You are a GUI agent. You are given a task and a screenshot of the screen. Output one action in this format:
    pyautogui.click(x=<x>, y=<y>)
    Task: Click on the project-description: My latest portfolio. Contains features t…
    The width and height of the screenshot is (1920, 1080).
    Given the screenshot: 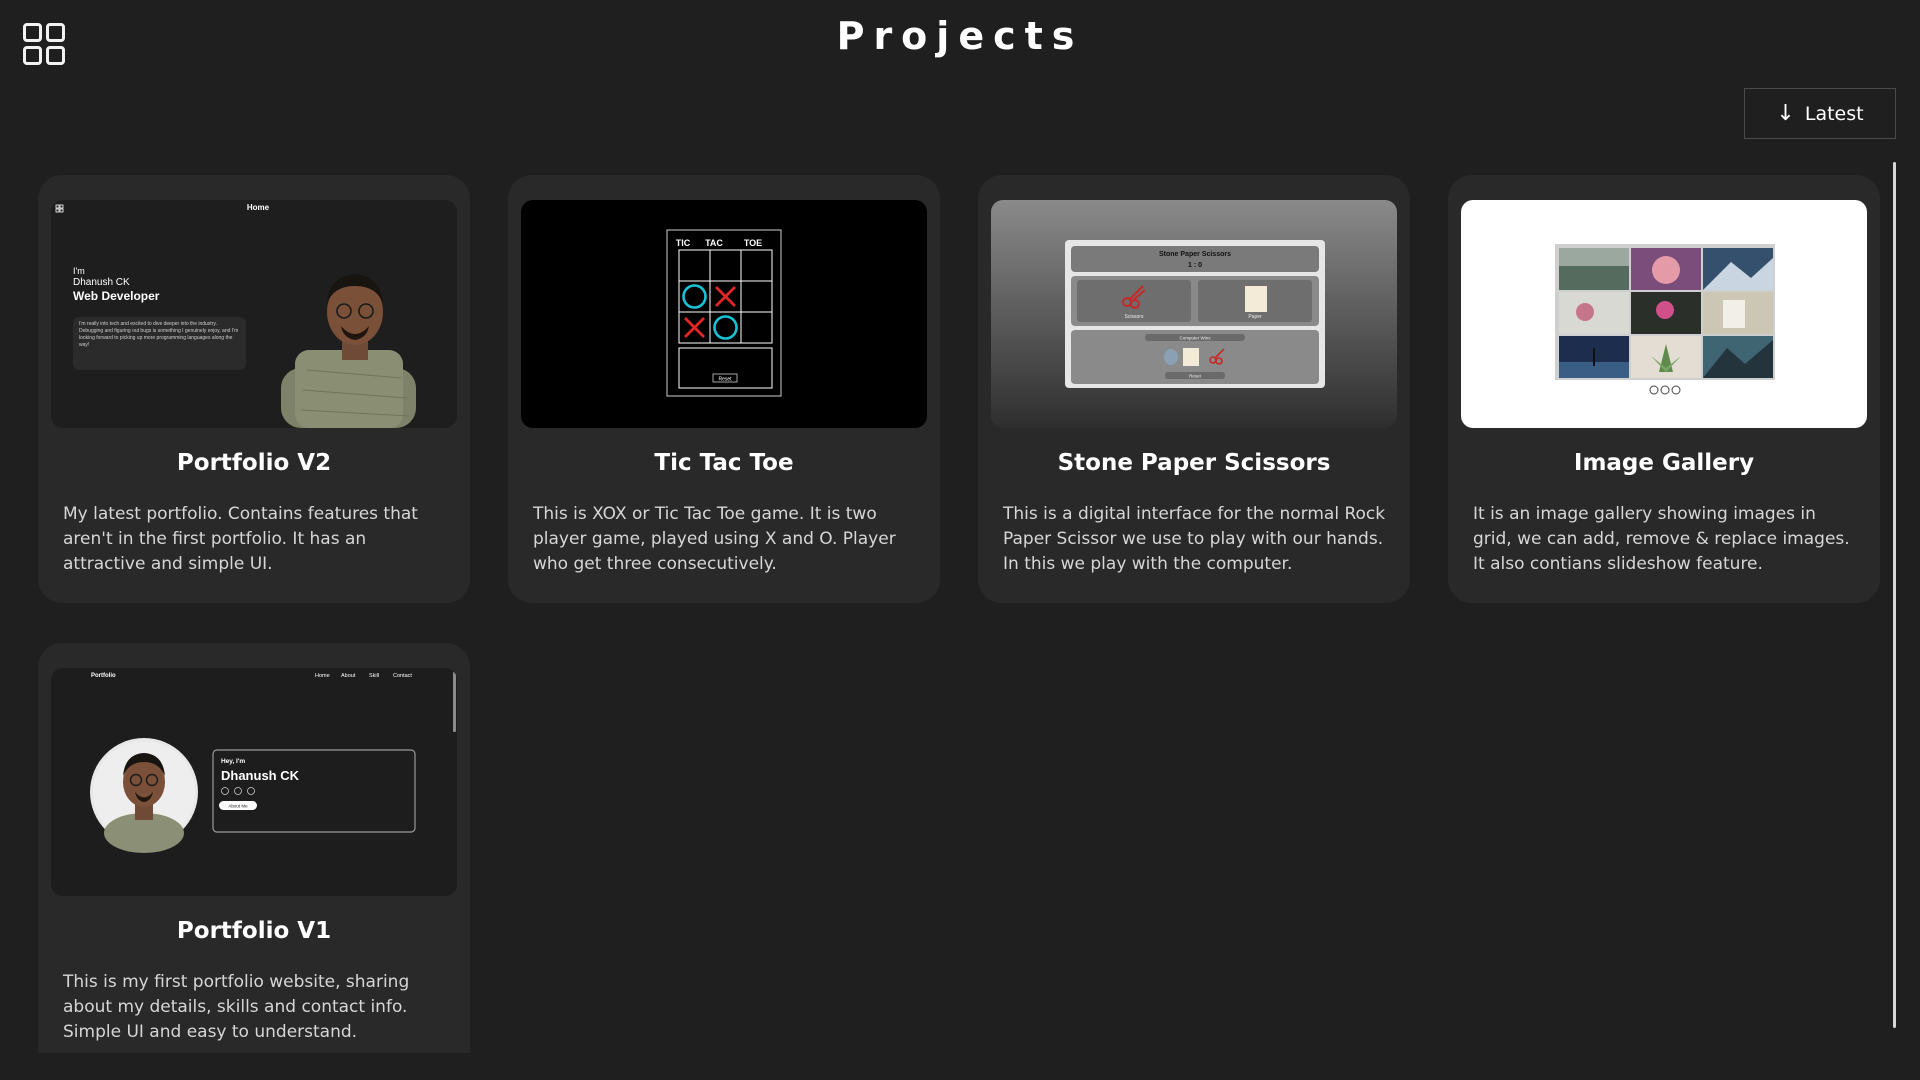 What is the action you would take?
    pyautogui.click(x=240, y=539)
    